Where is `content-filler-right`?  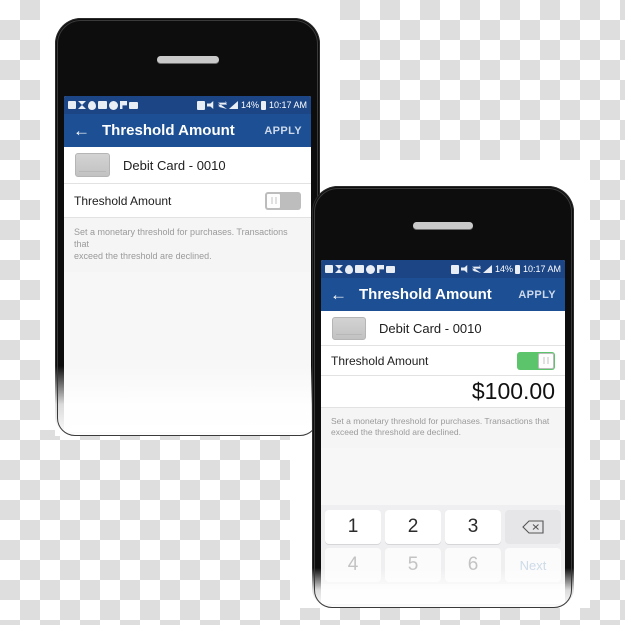 content-filler-right is located at coordinates (443, 476).